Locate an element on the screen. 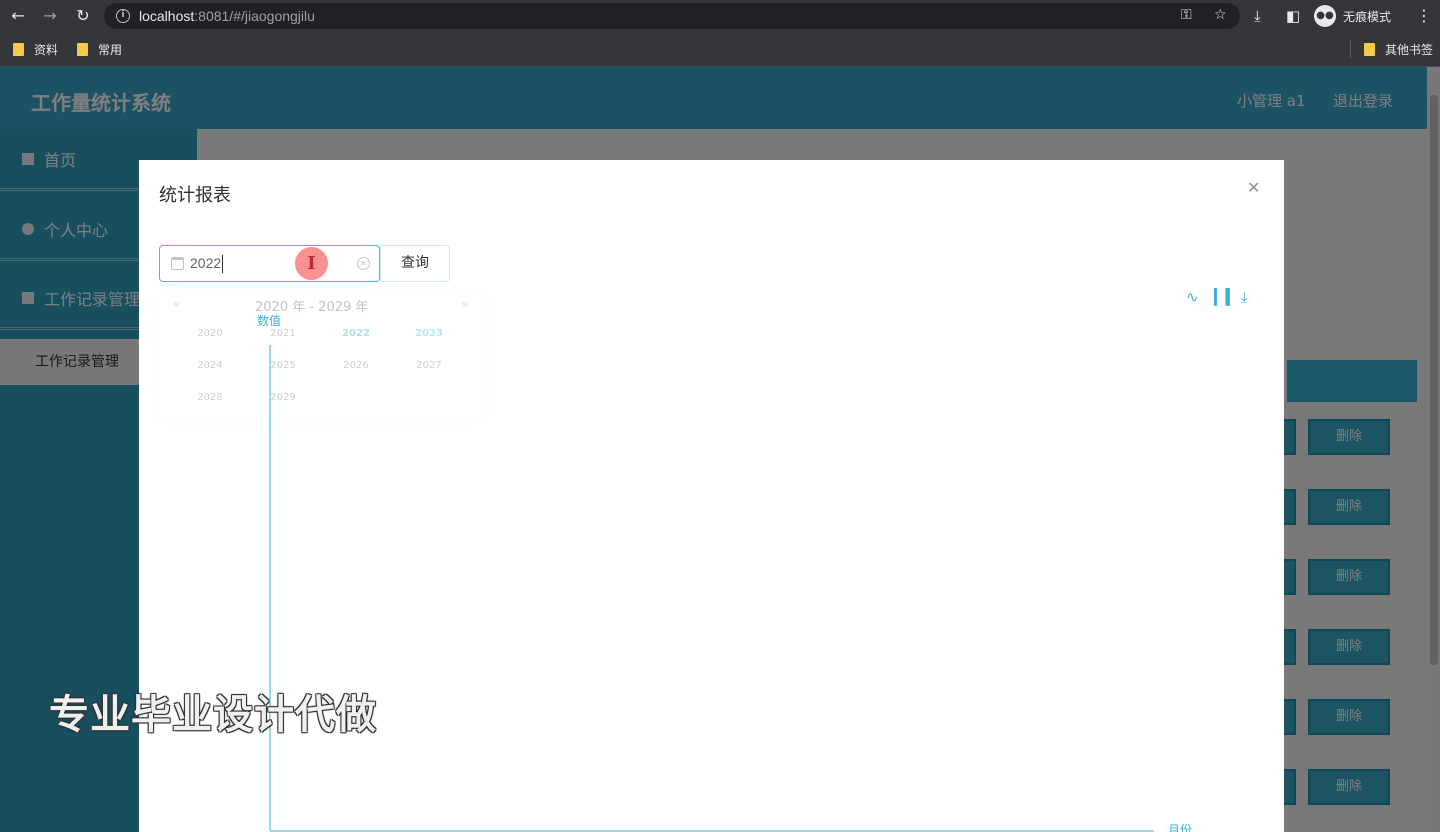 This screenshot has height=832, width=1440. star-icon: ☆ is located at coordinates (1220, 15).